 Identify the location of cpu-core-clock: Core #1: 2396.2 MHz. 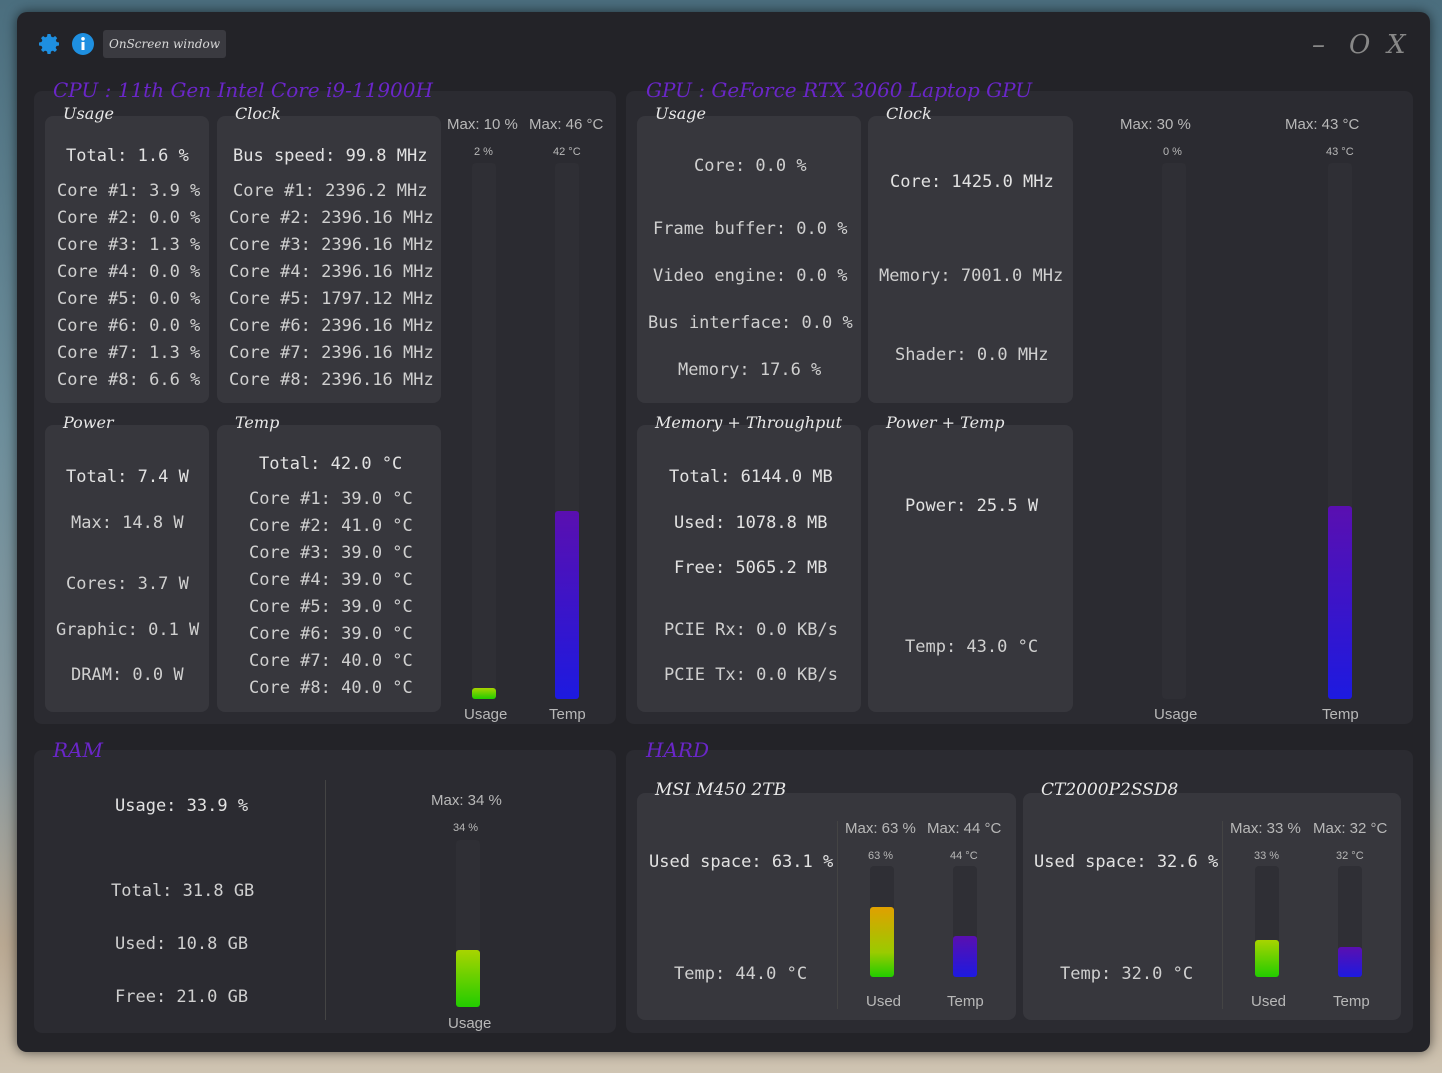
(330, 191).